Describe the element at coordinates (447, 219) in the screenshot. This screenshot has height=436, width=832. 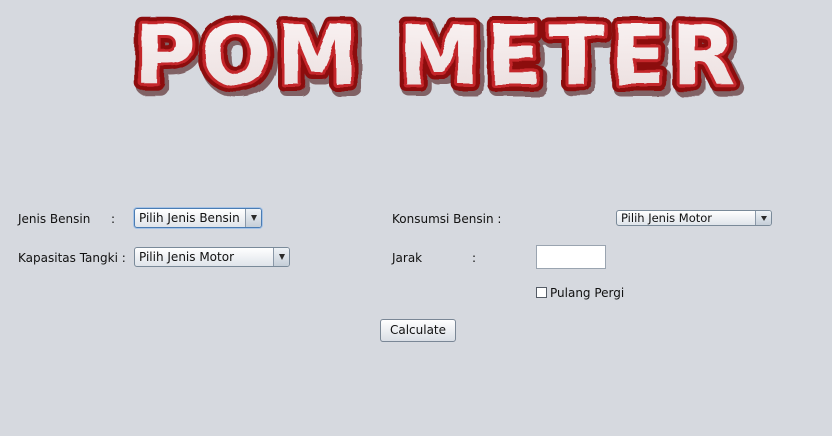
I see `konsumsi-bensin-label: Konsumsi Bensin :` at that location.